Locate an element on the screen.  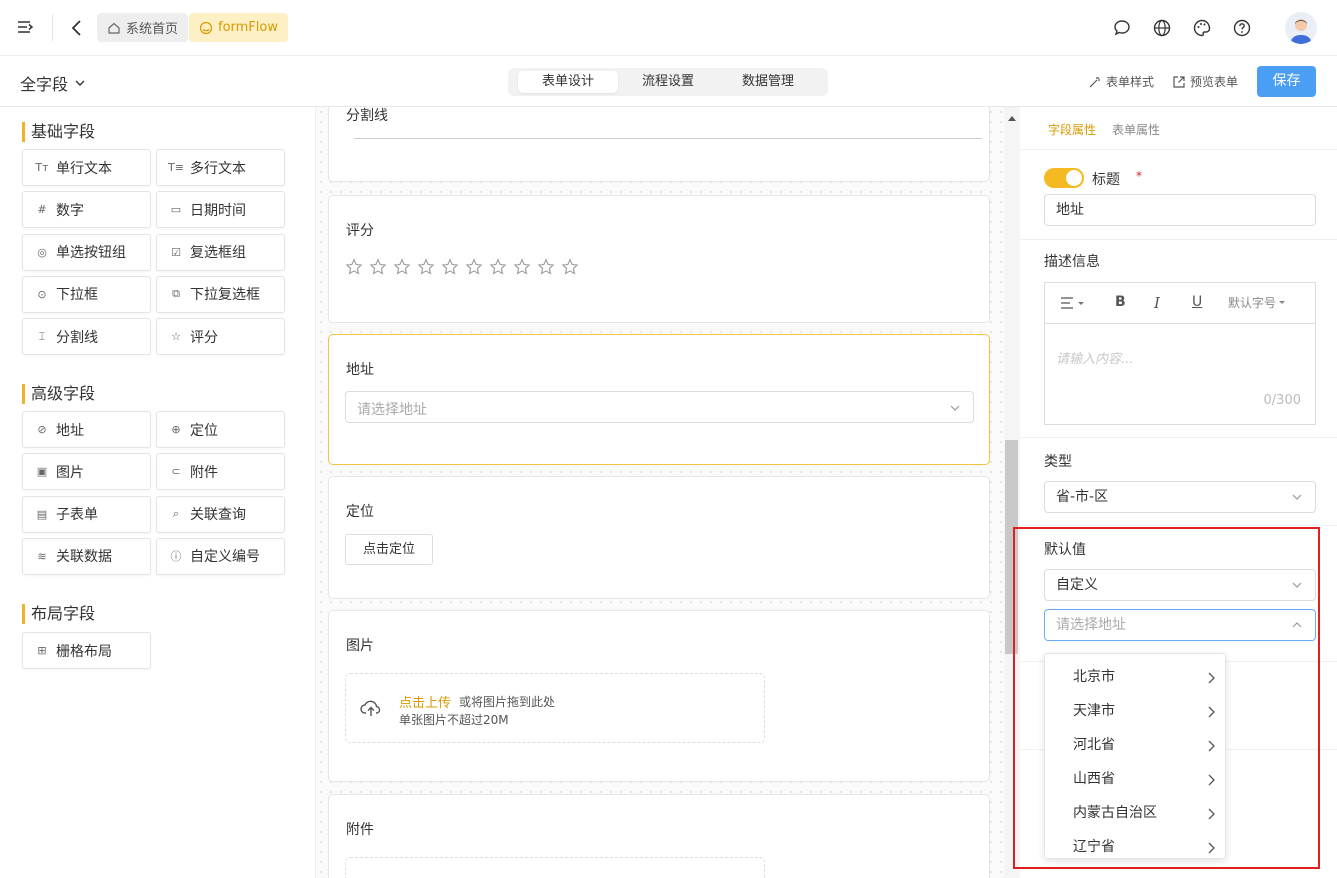
basic-field-button: ☑ 复选框组 is located at coordinates (220, 252).